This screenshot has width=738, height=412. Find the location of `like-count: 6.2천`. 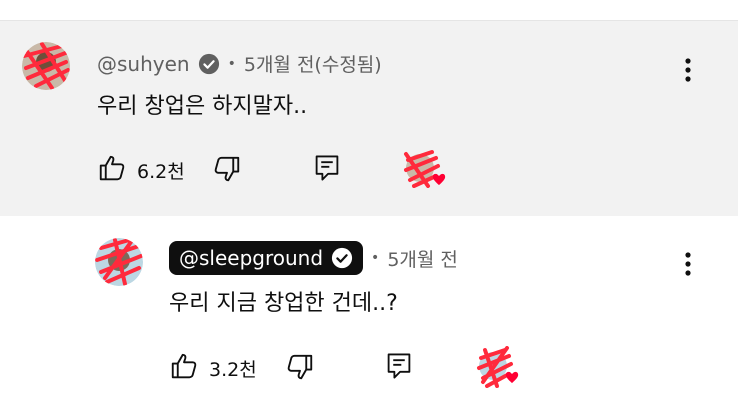

like-count: 6.2천 is located at coordinates (161, 172).